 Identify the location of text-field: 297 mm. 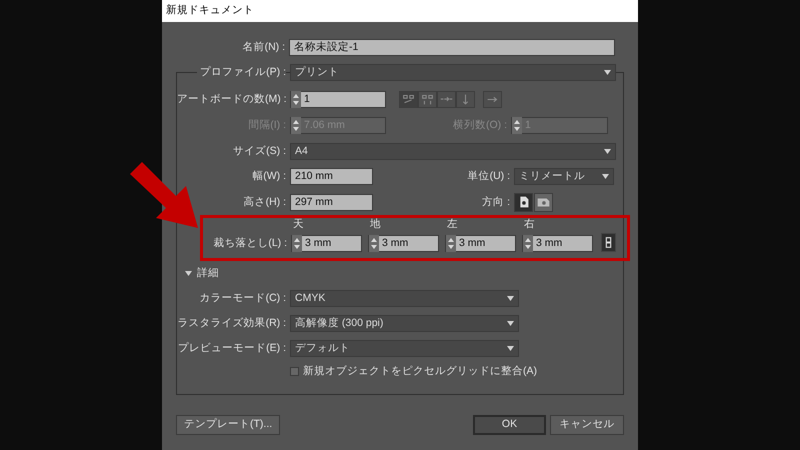
(331, 202).